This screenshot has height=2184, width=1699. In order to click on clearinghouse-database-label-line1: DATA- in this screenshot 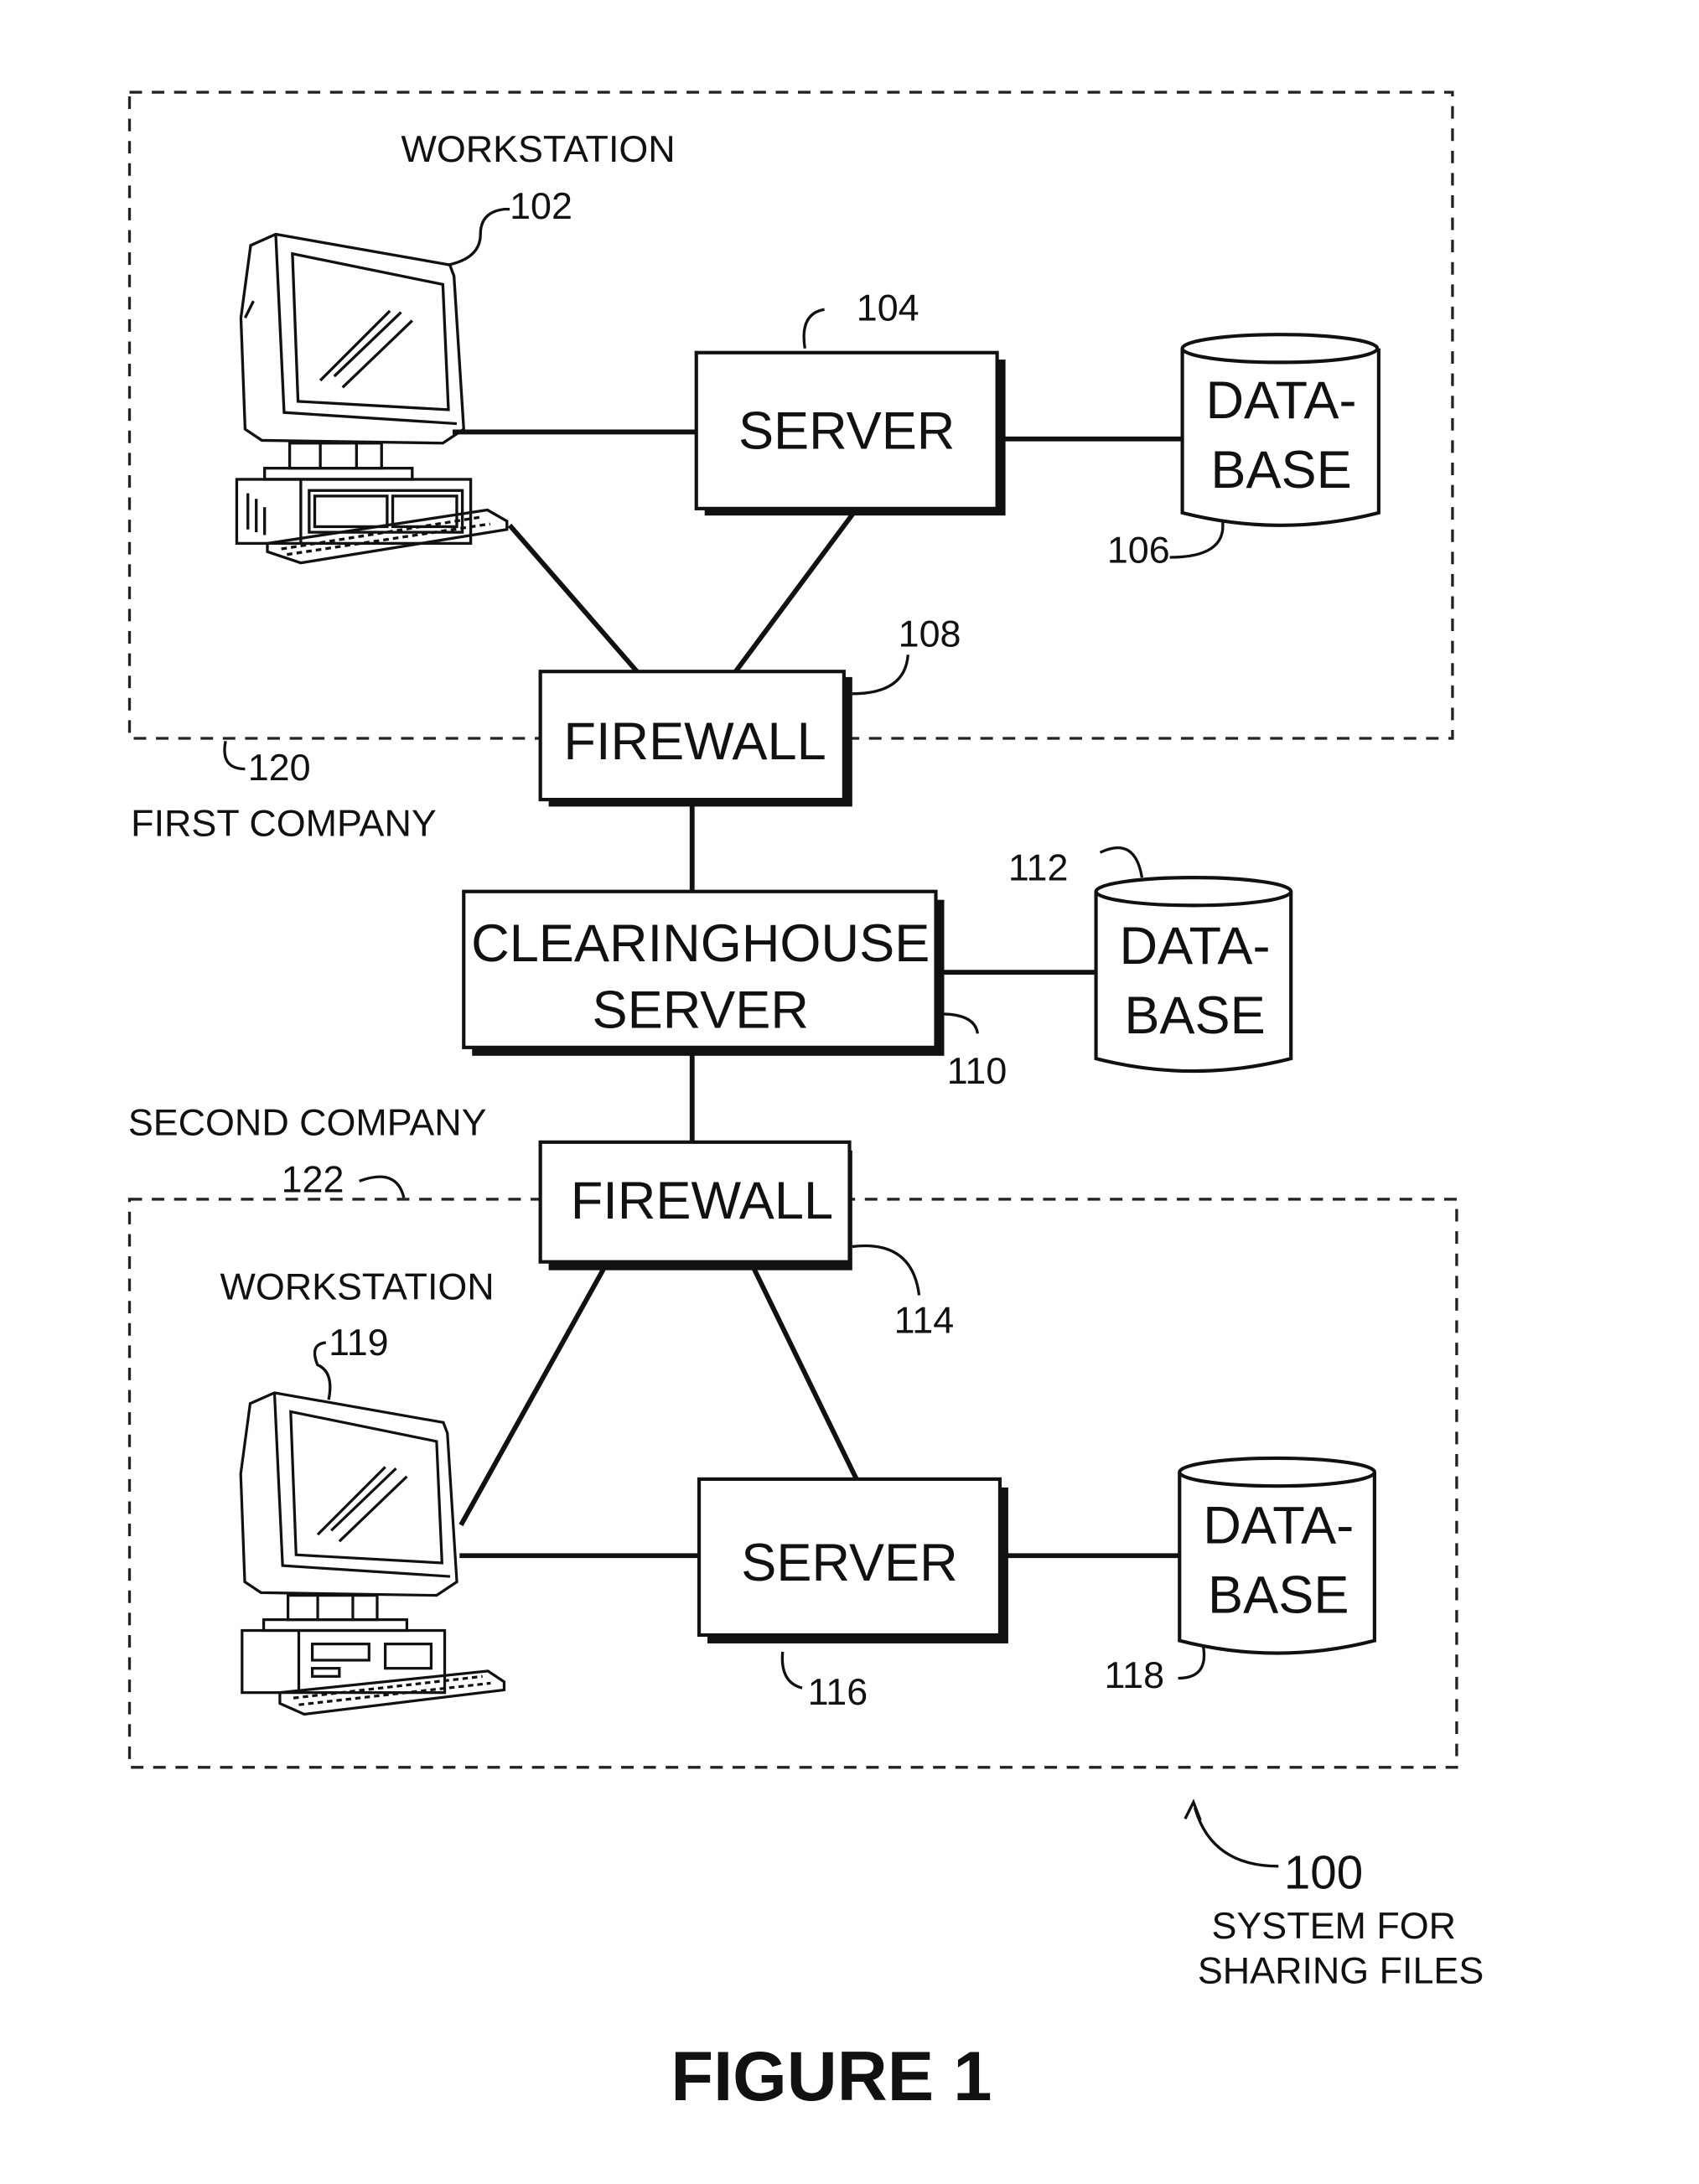, I will do `click(1195, 946)`.